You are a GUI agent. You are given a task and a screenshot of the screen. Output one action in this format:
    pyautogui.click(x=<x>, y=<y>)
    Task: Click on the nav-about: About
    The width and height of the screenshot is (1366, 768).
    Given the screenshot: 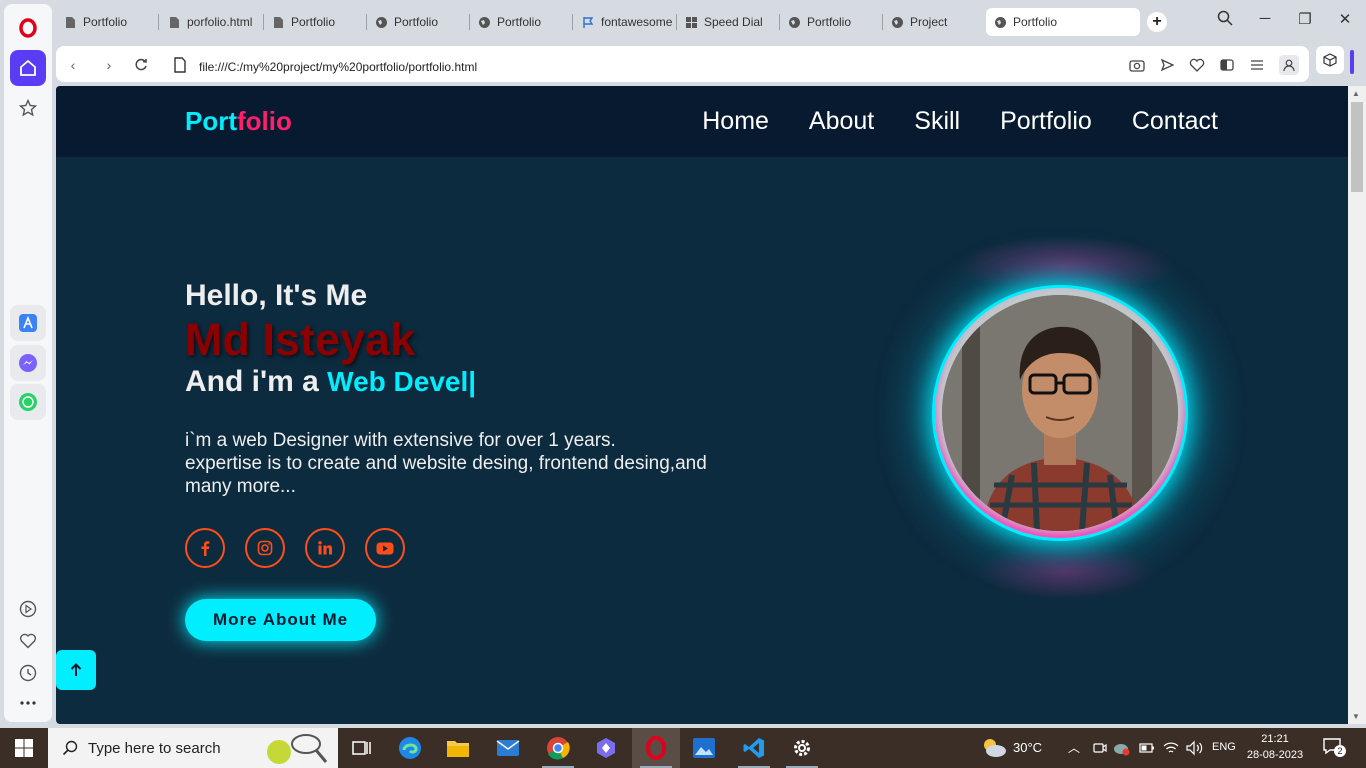 What is the action you would take?
    pyautogui.click(x=841, y=121)
    